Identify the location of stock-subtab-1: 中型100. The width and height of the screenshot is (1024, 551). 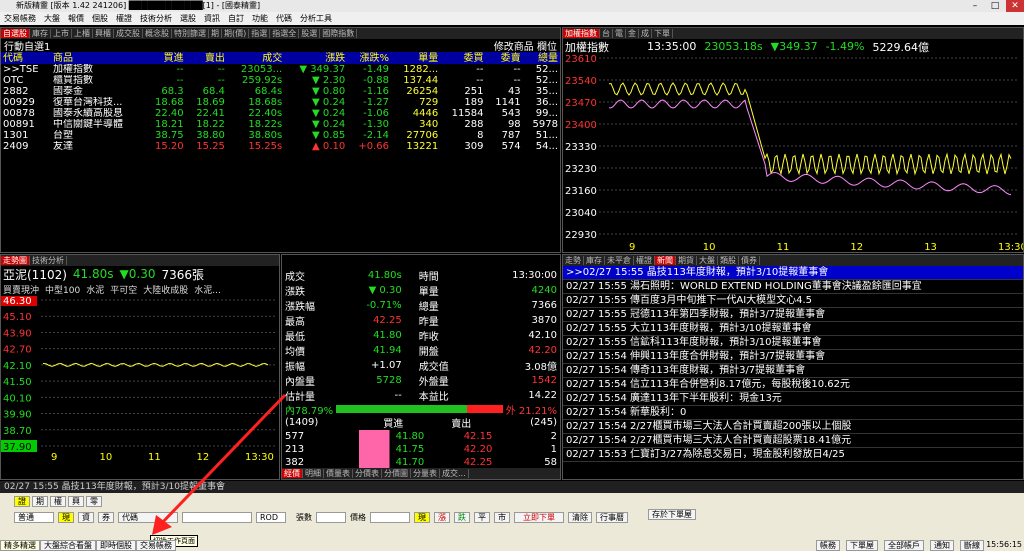
(62, 289).